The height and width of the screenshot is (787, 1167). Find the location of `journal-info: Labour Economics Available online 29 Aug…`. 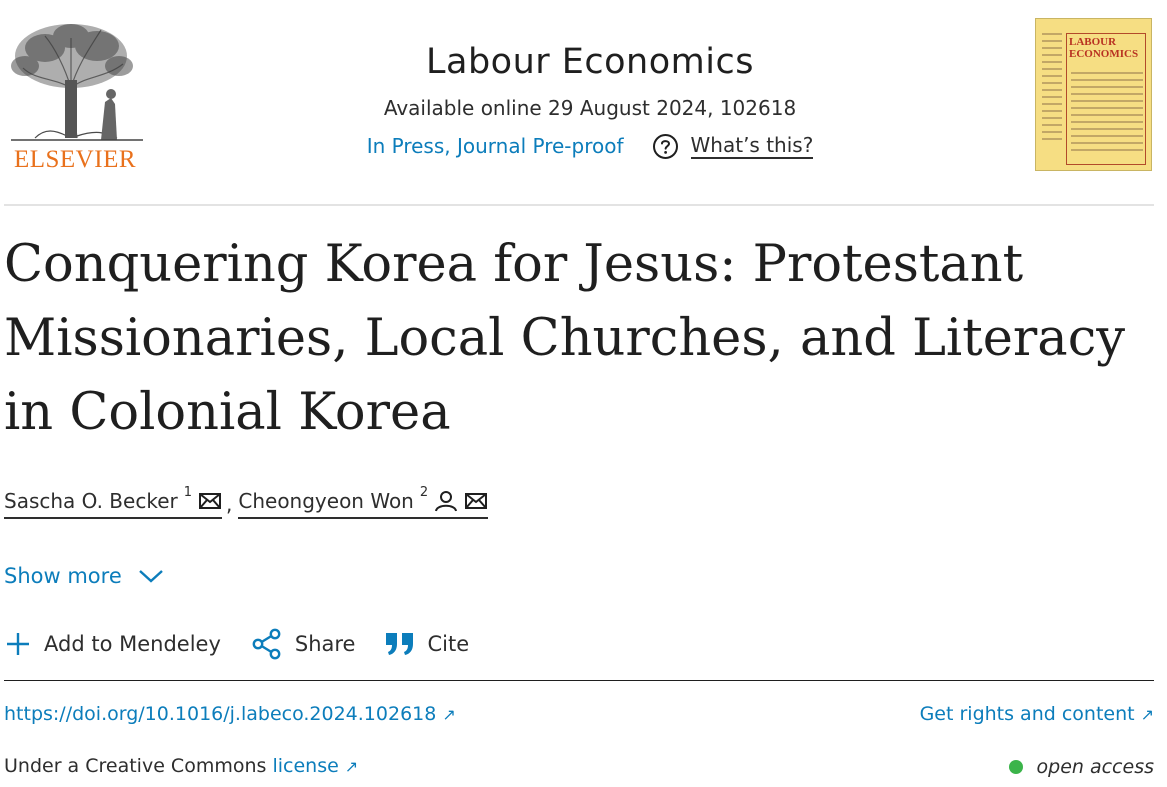

journal-info: Labour Economics Available online 29 Aug… is located at coordinates (590, 100).